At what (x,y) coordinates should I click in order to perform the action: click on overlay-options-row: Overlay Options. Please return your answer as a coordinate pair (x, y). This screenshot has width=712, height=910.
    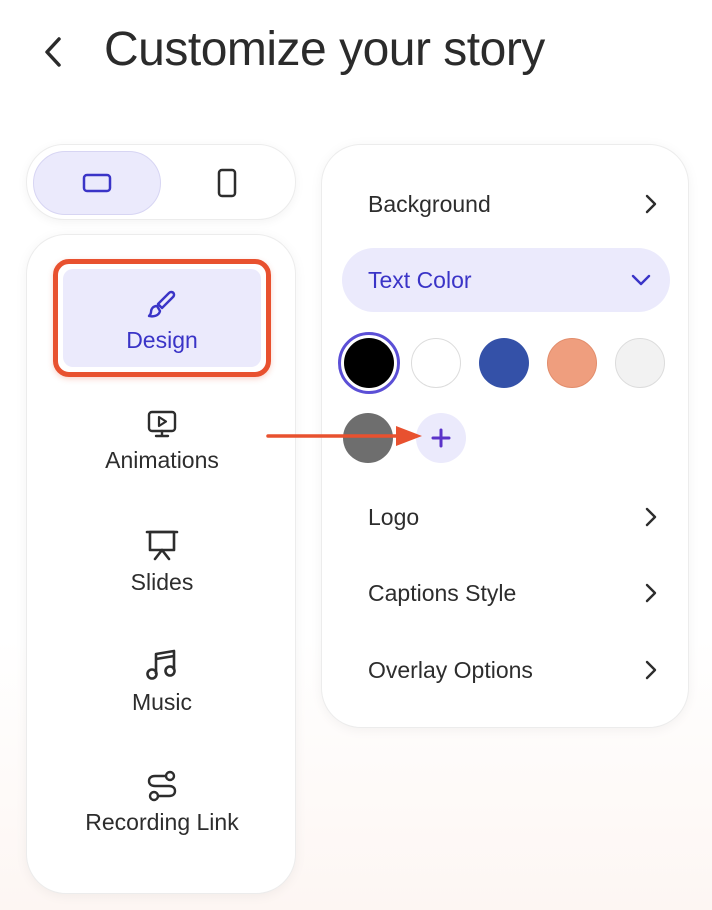
    Looking at the image, I should click on (513, 670).